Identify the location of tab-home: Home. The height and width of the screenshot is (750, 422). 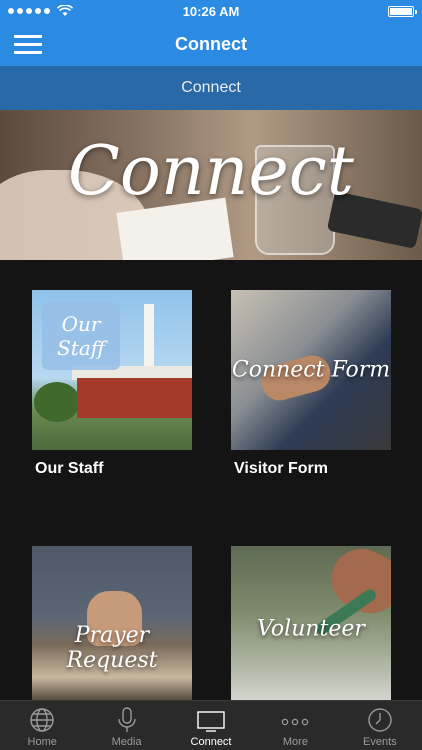
(42, 725).